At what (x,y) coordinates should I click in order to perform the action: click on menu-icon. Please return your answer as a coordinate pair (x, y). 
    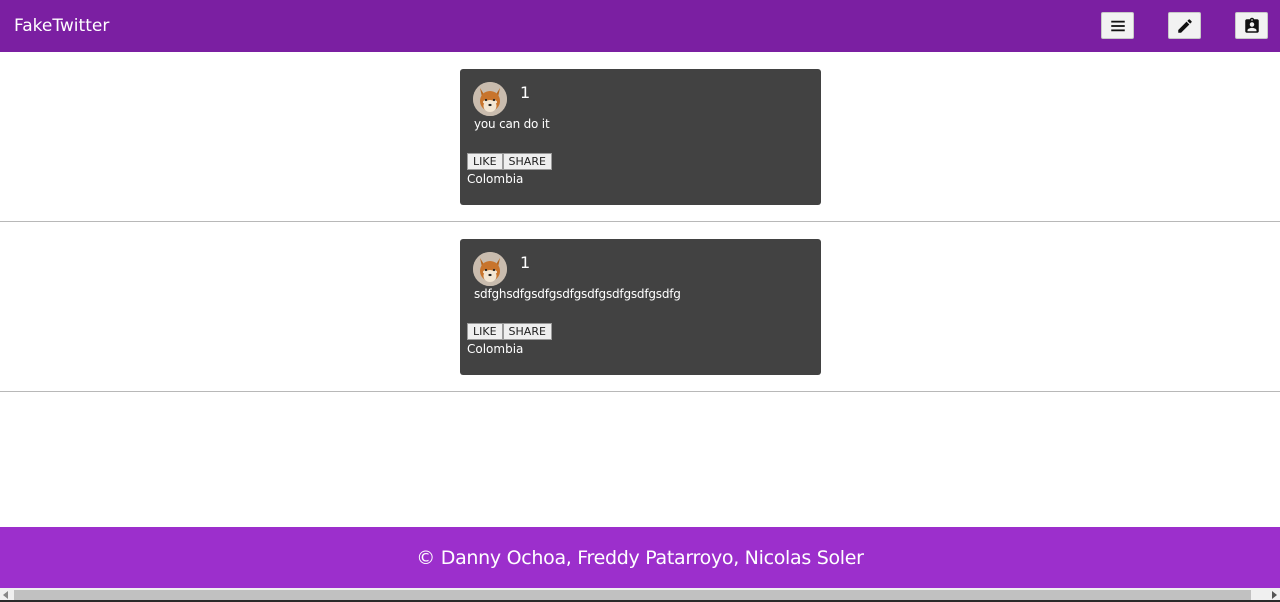
    Looking at the image, I should click on (1117, 25).